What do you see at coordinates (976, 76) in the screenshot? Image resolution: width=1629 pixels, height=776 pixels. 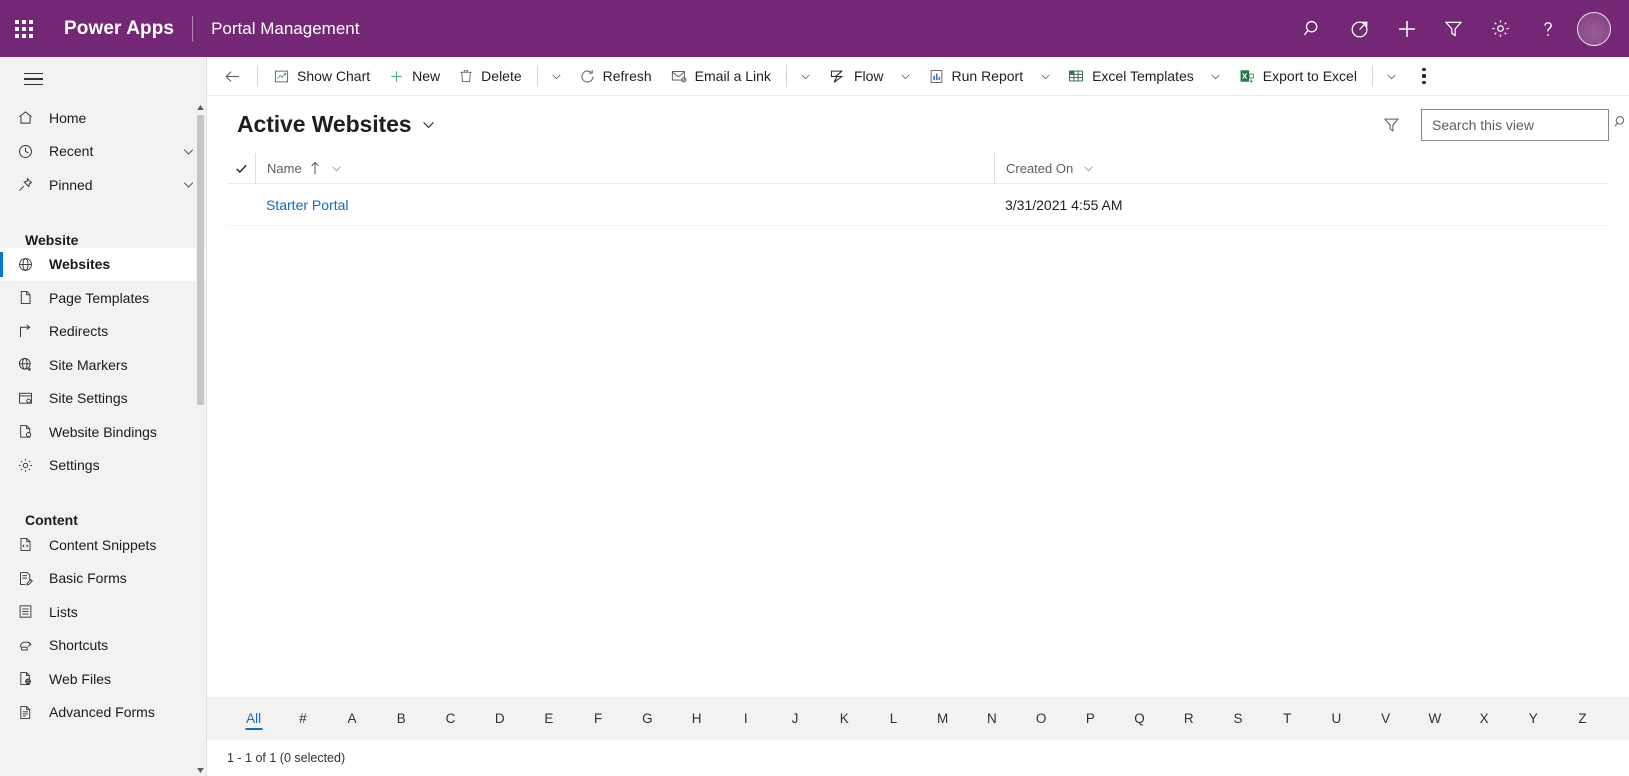 I see `run-report-button: Run Report` at bounding box center [976, 76].